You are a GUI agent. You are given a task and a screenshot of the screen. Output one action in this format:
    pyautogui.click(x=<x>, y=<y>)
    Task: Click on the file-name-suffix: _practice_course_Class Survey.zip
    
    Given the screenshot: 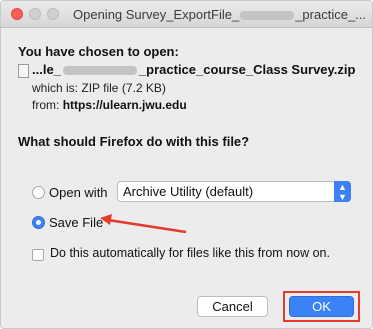 What is the action you would take?
    pyautogui.click(x=247, y=69)
    